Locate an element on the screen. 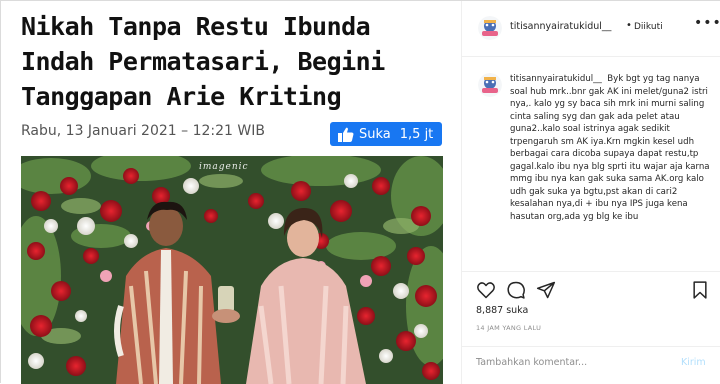 Image resolution: width=720 pixels, height=384 pixels. post-timestamp: 14 JAM YANG LALU is located at coordinates (509, 328).